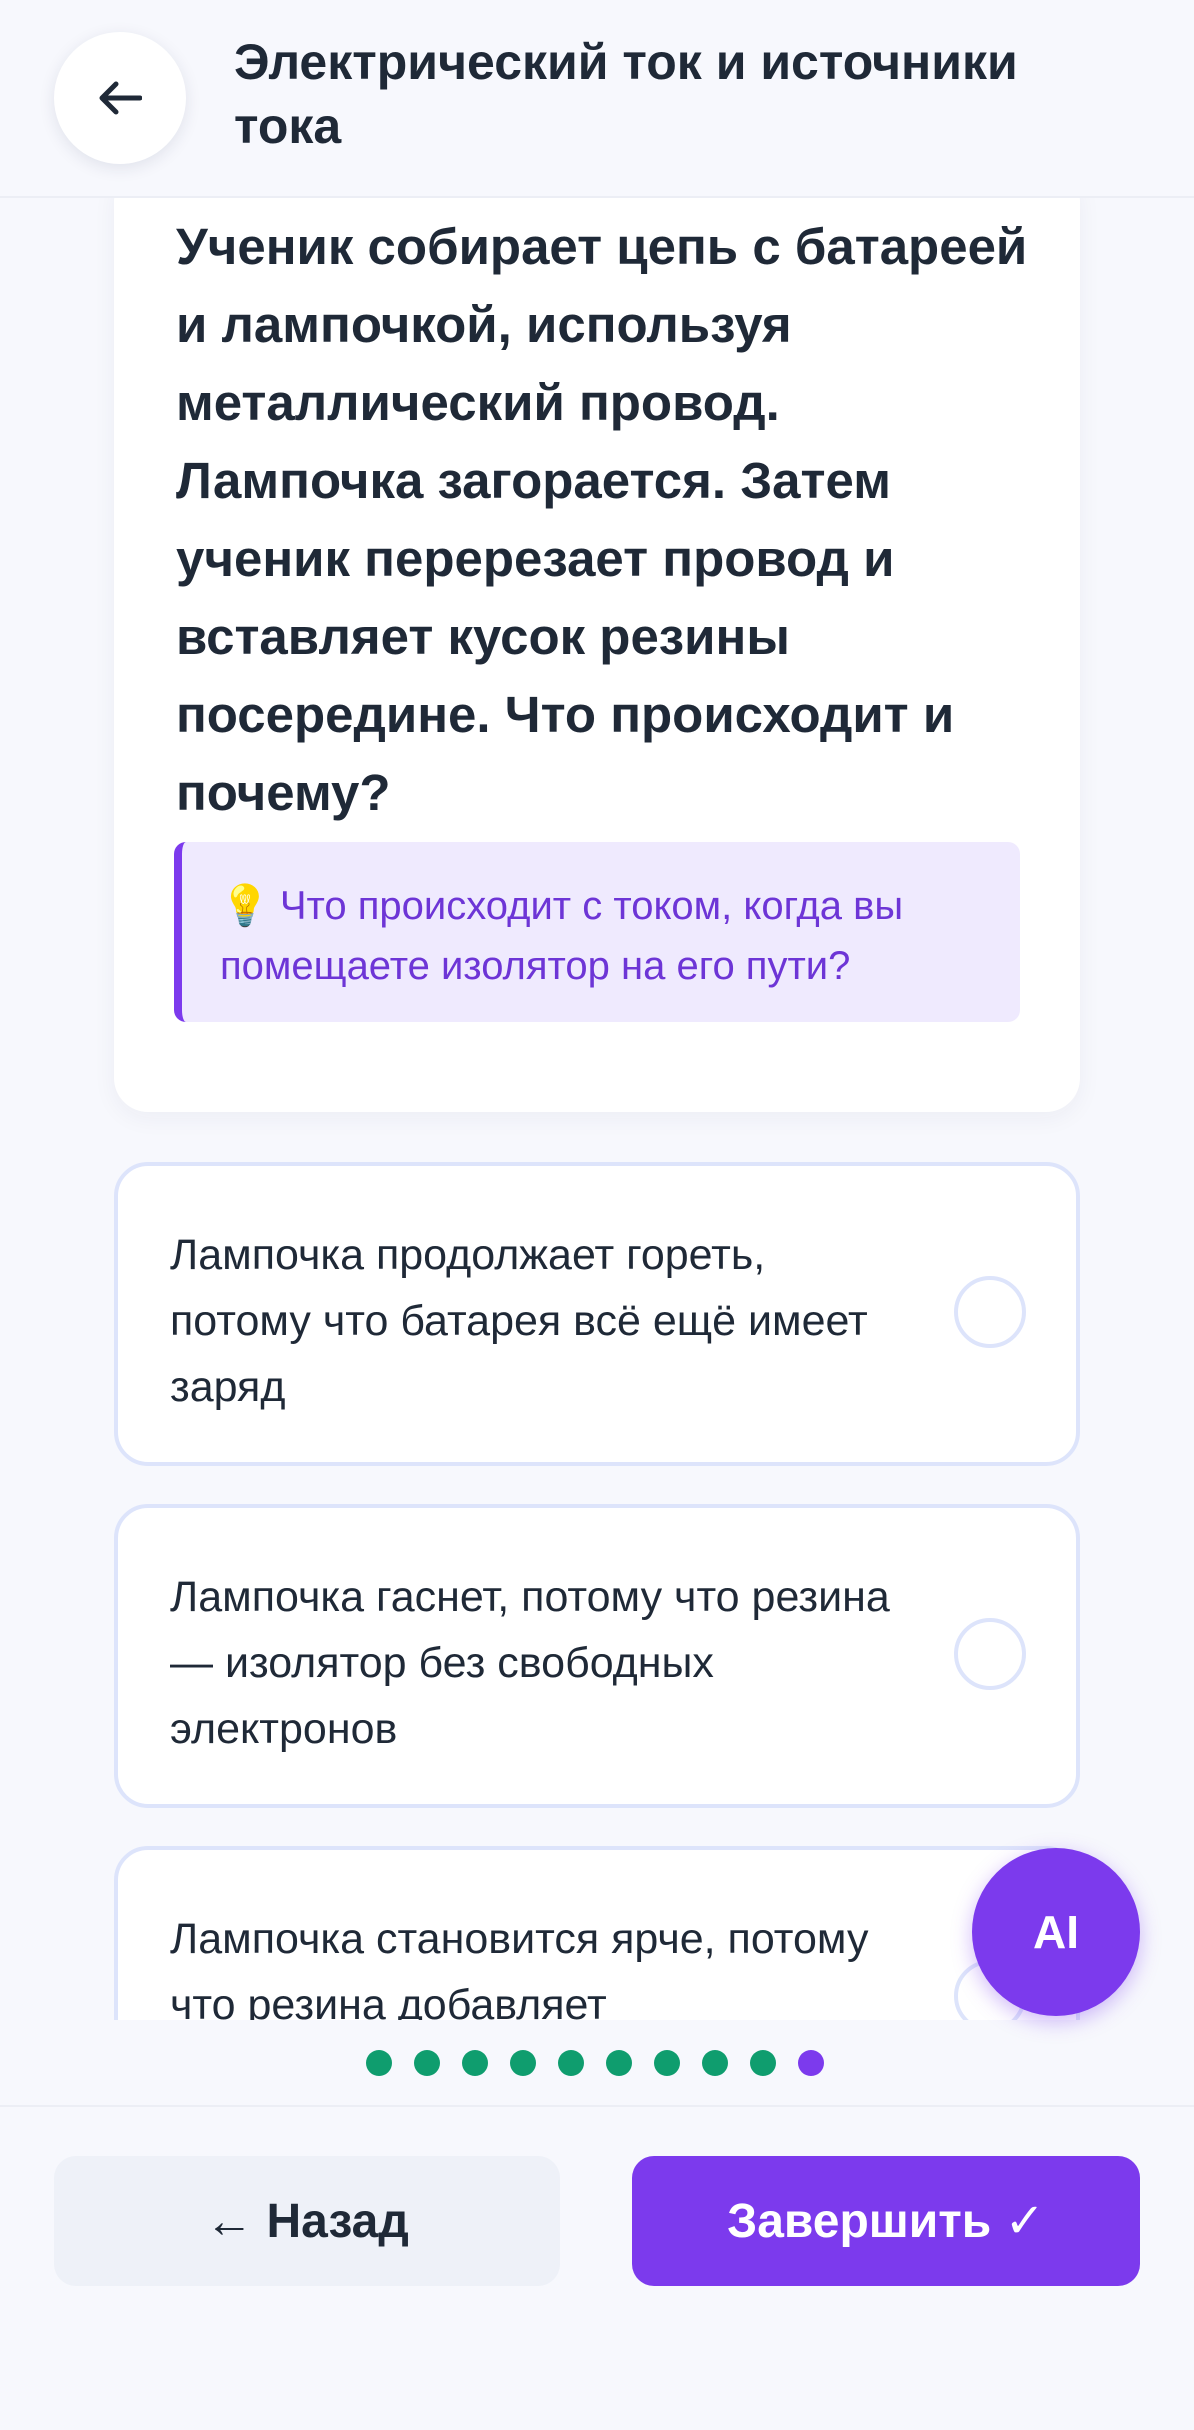  I want to click on page-title: Электрический ток и источники тока, so click(626, 94).